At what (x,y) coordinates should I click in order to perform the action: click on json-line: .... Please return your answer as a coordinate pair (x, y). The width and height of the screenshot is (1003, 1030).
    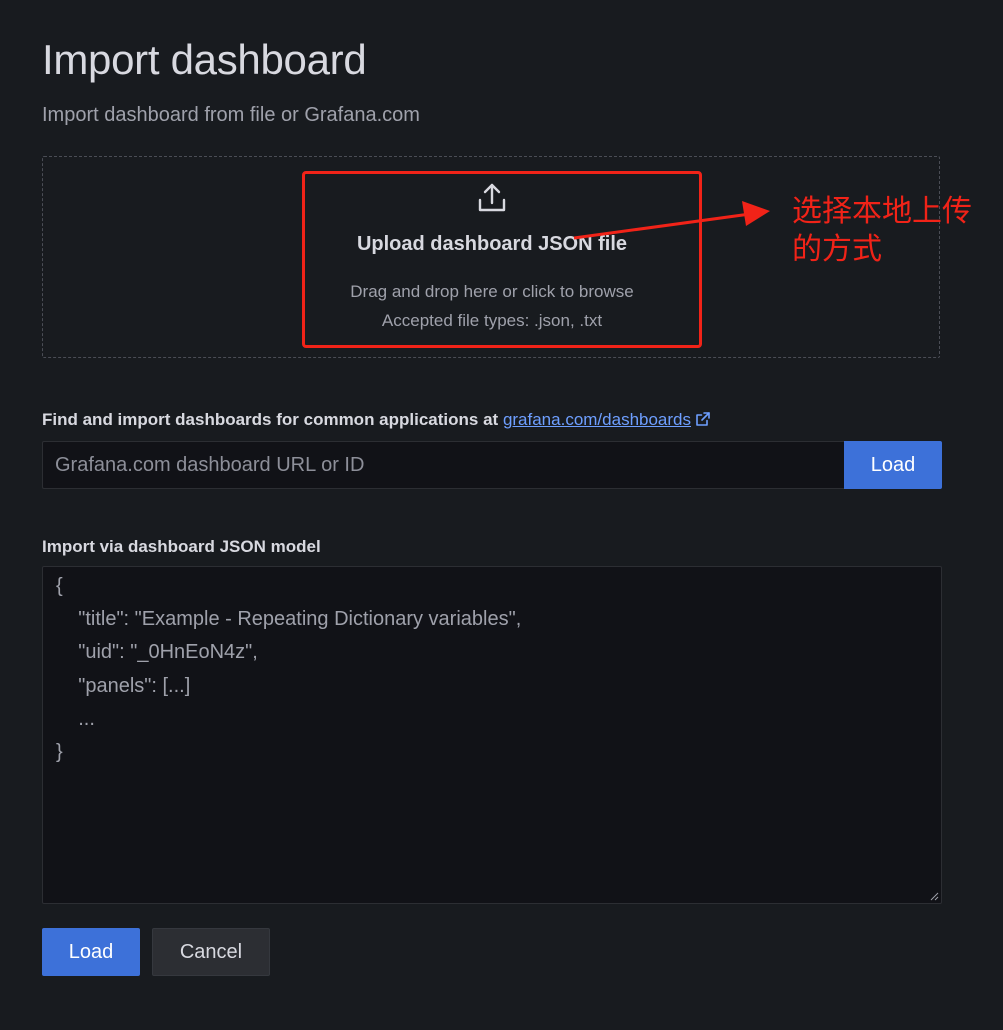
    Looking at the image, I should click on (75, 719).